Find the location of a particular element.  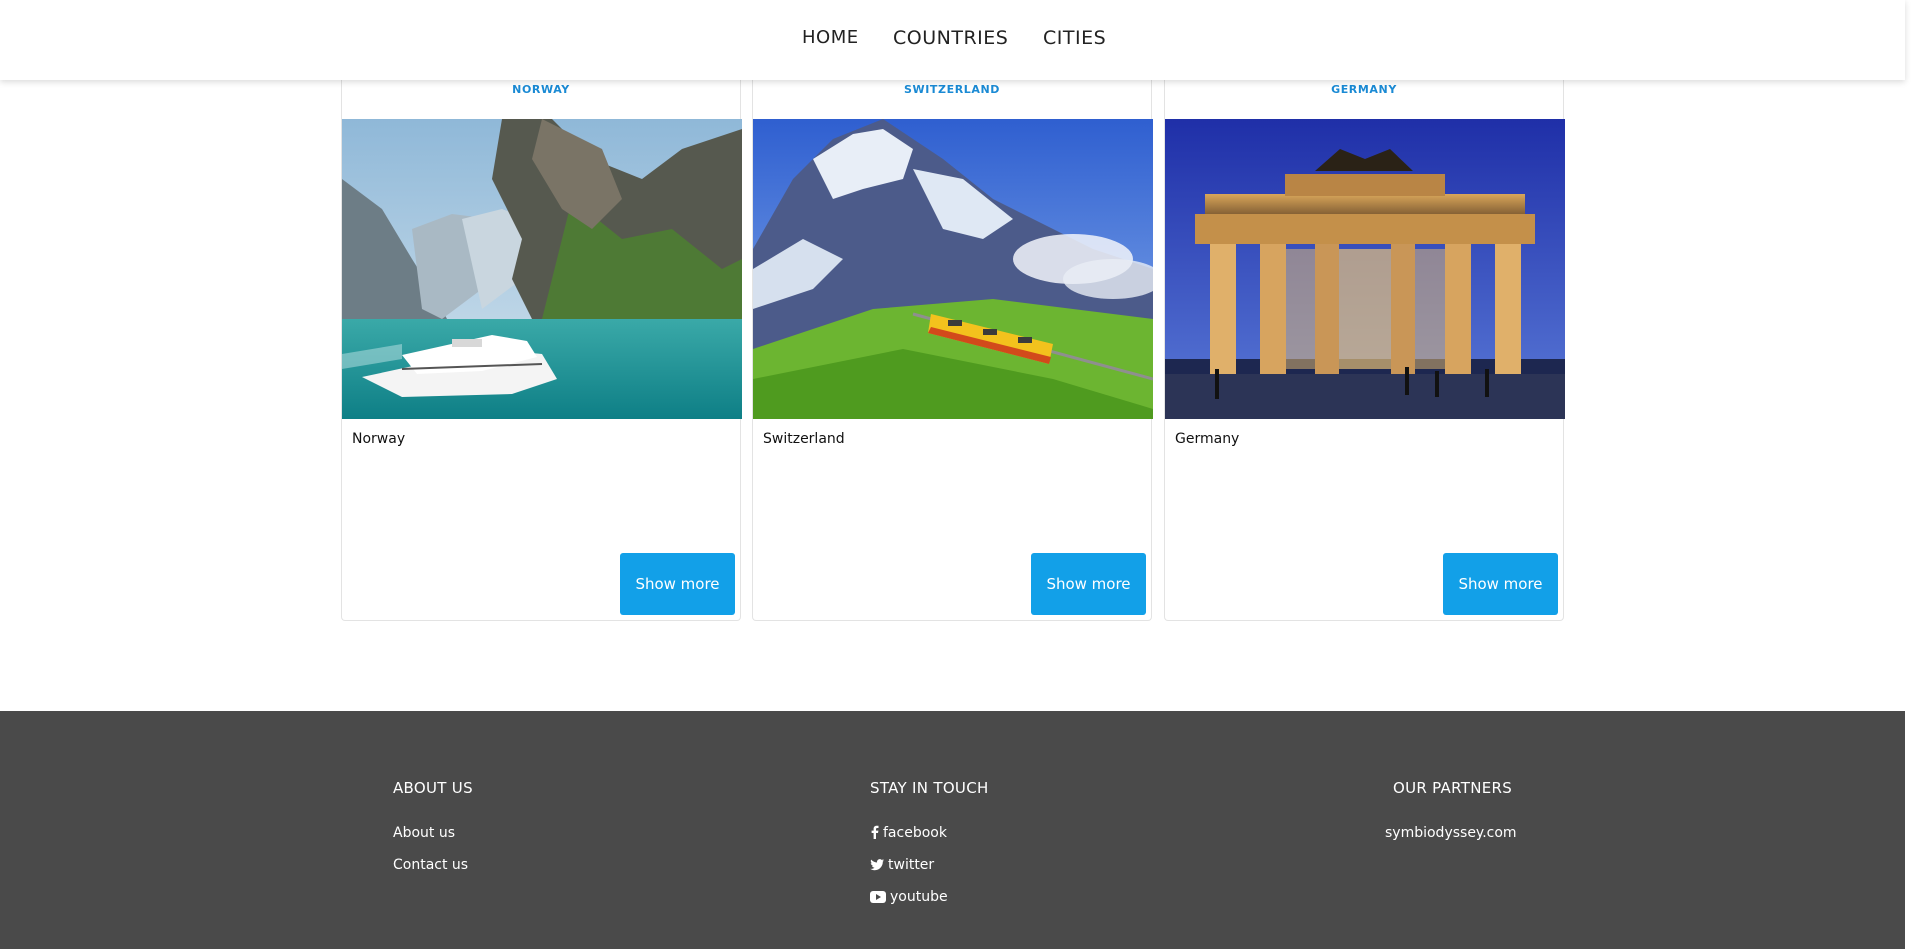

card-header: SWITZERLAND is located at coordinates (952, 89).